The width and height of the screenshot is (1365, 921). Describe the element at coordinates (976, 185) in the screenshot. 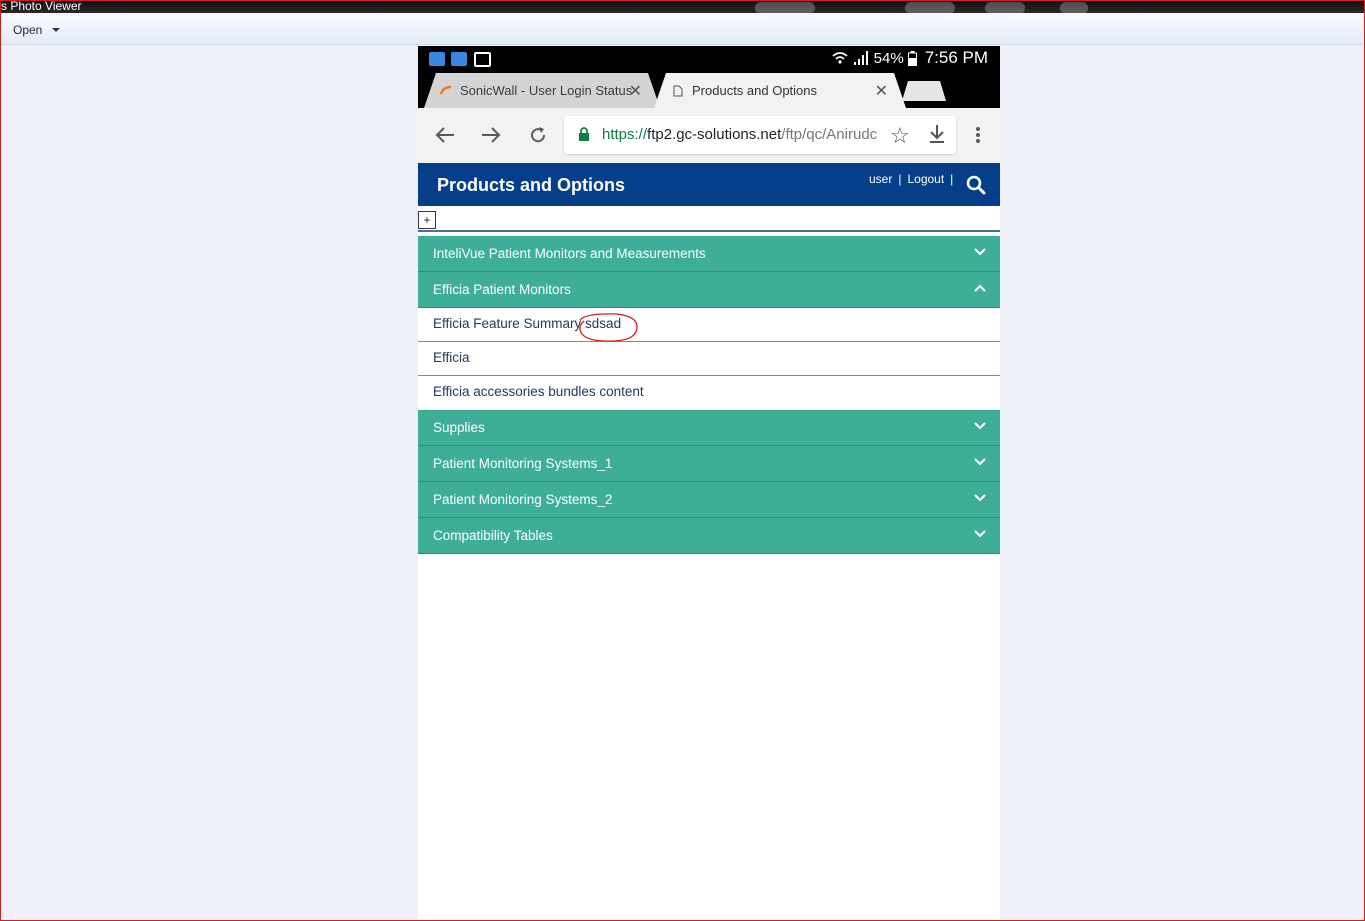

I see `search-icon` at that location.